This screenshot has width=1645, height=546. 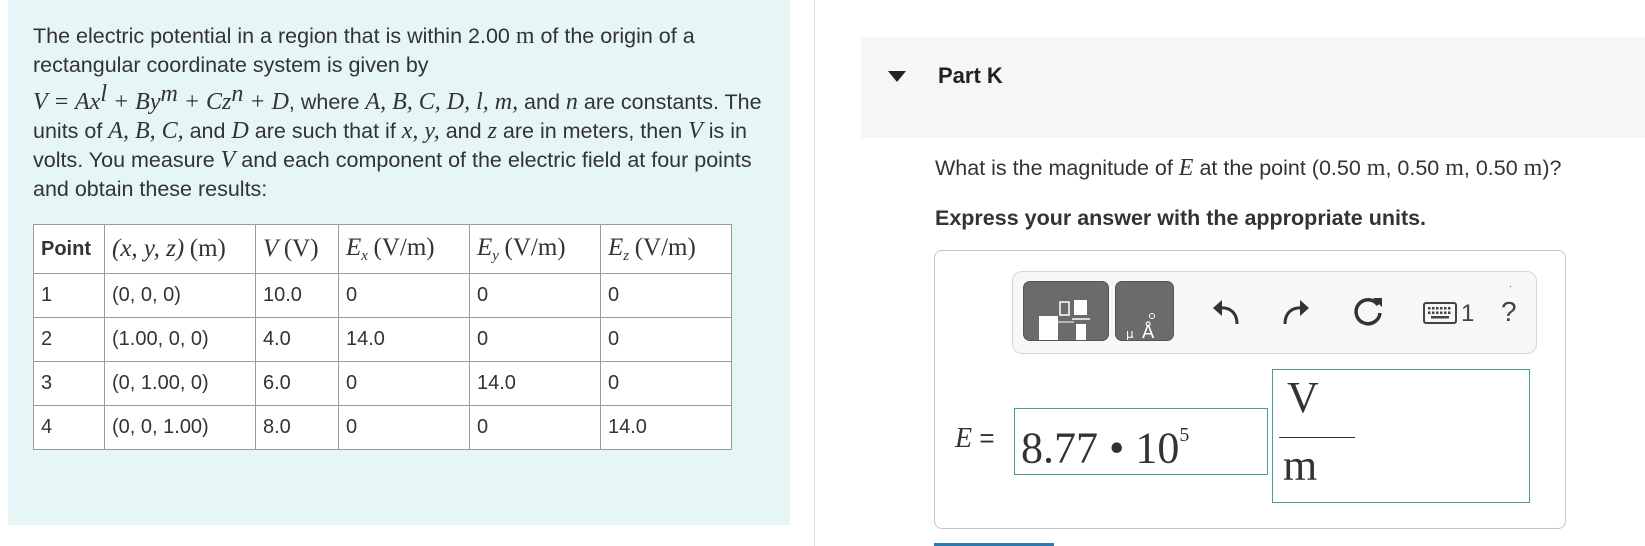 I want to click on undo-icon, so click(x=1226, y=312).